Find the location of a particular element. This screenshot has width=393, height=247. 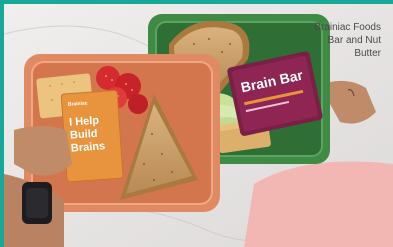

packet-line3: Brains is located at coordinates (88, 147).